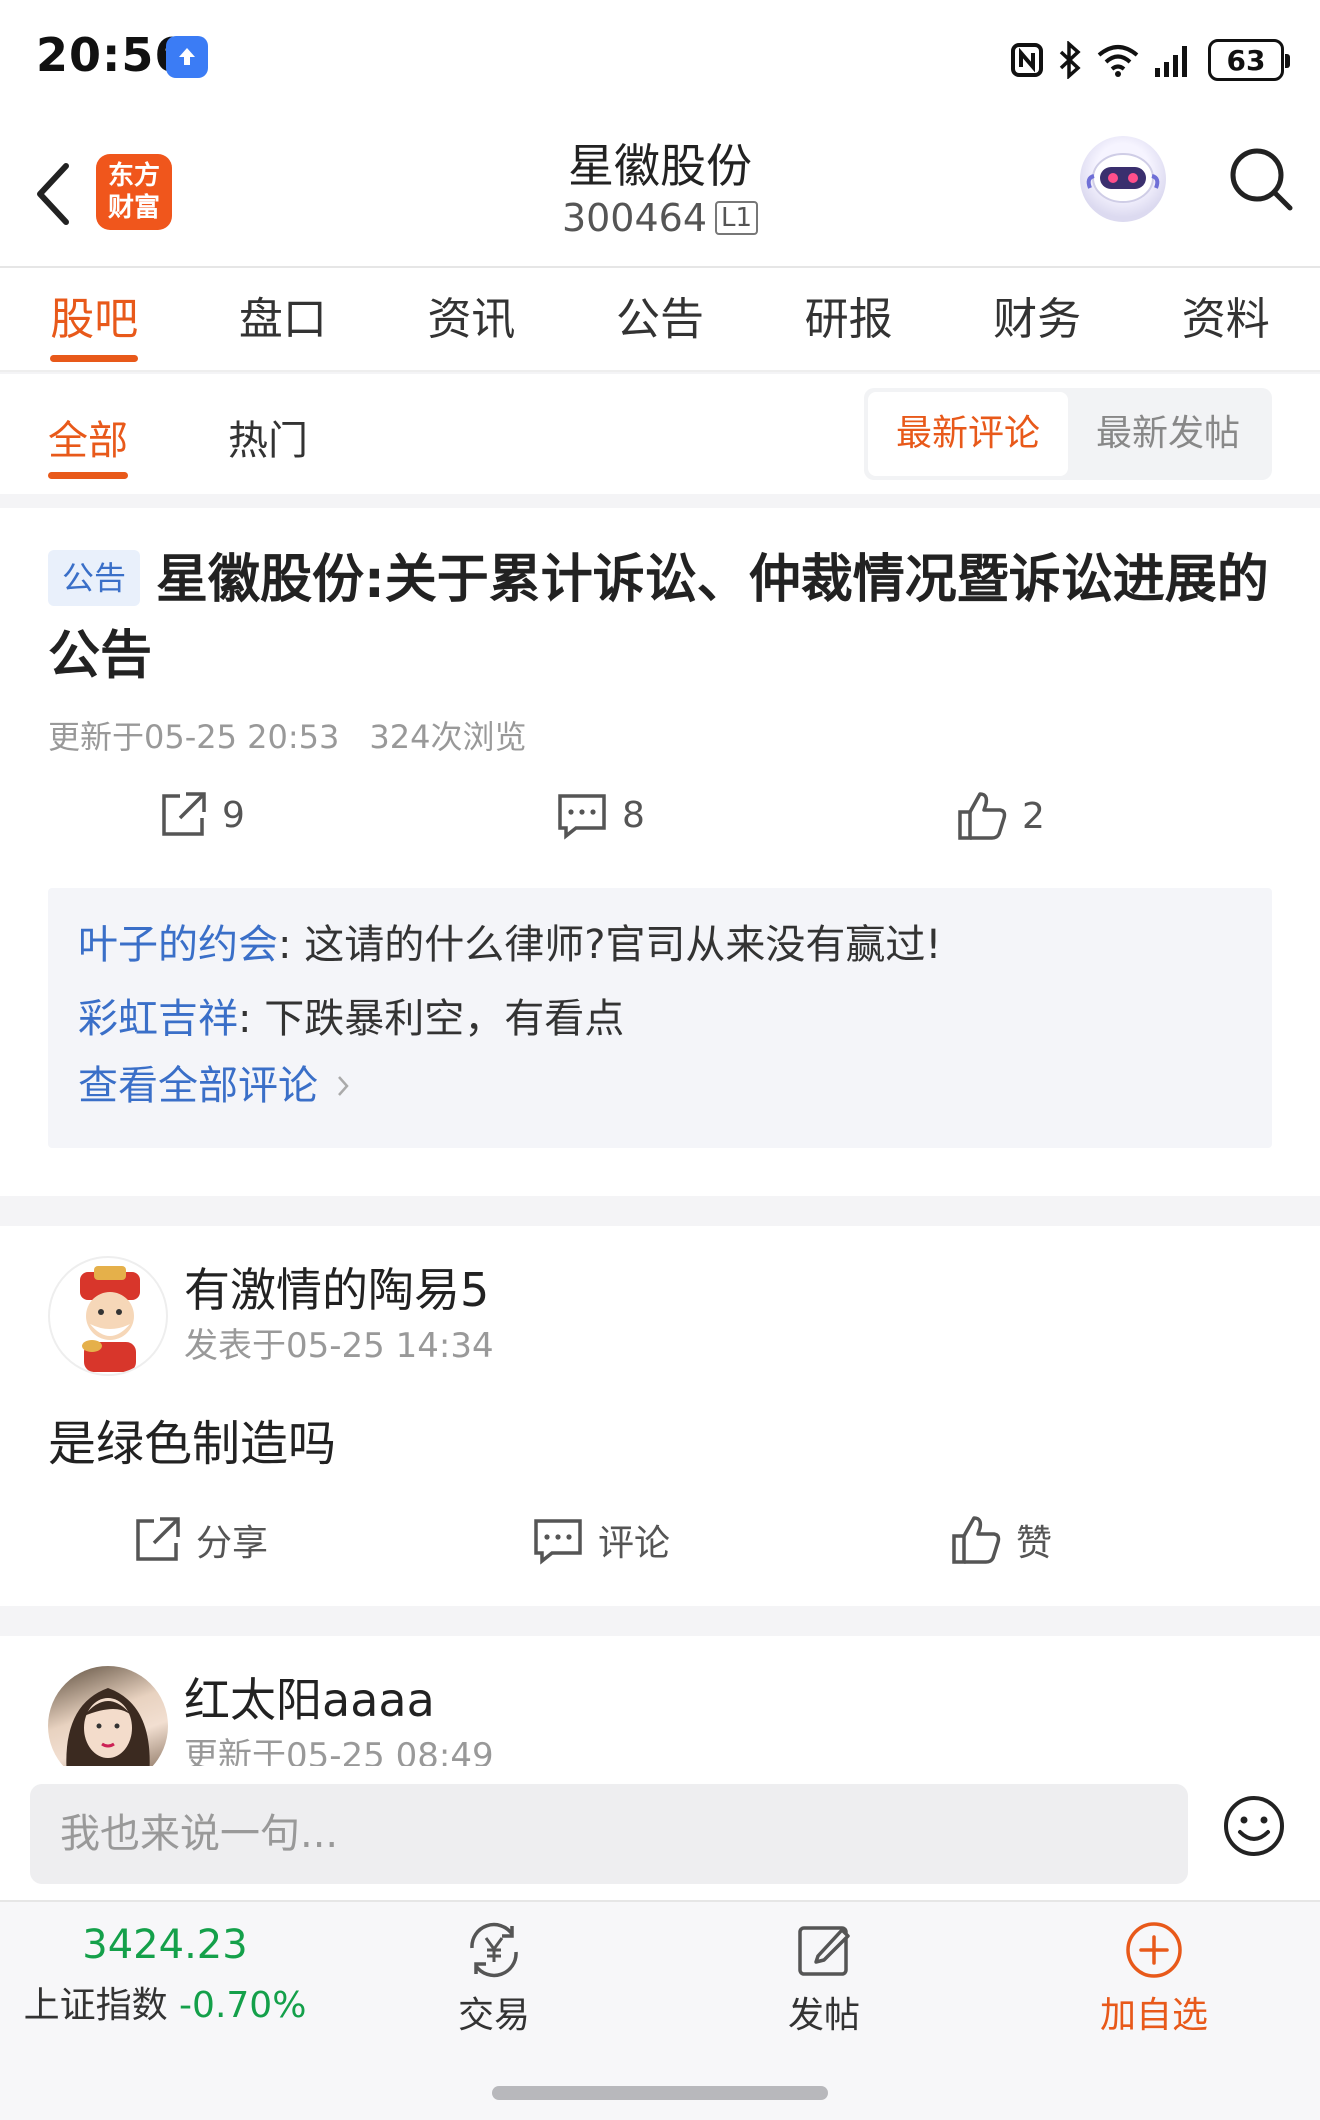  I want to click on signal-icon, so click(1171, 61).